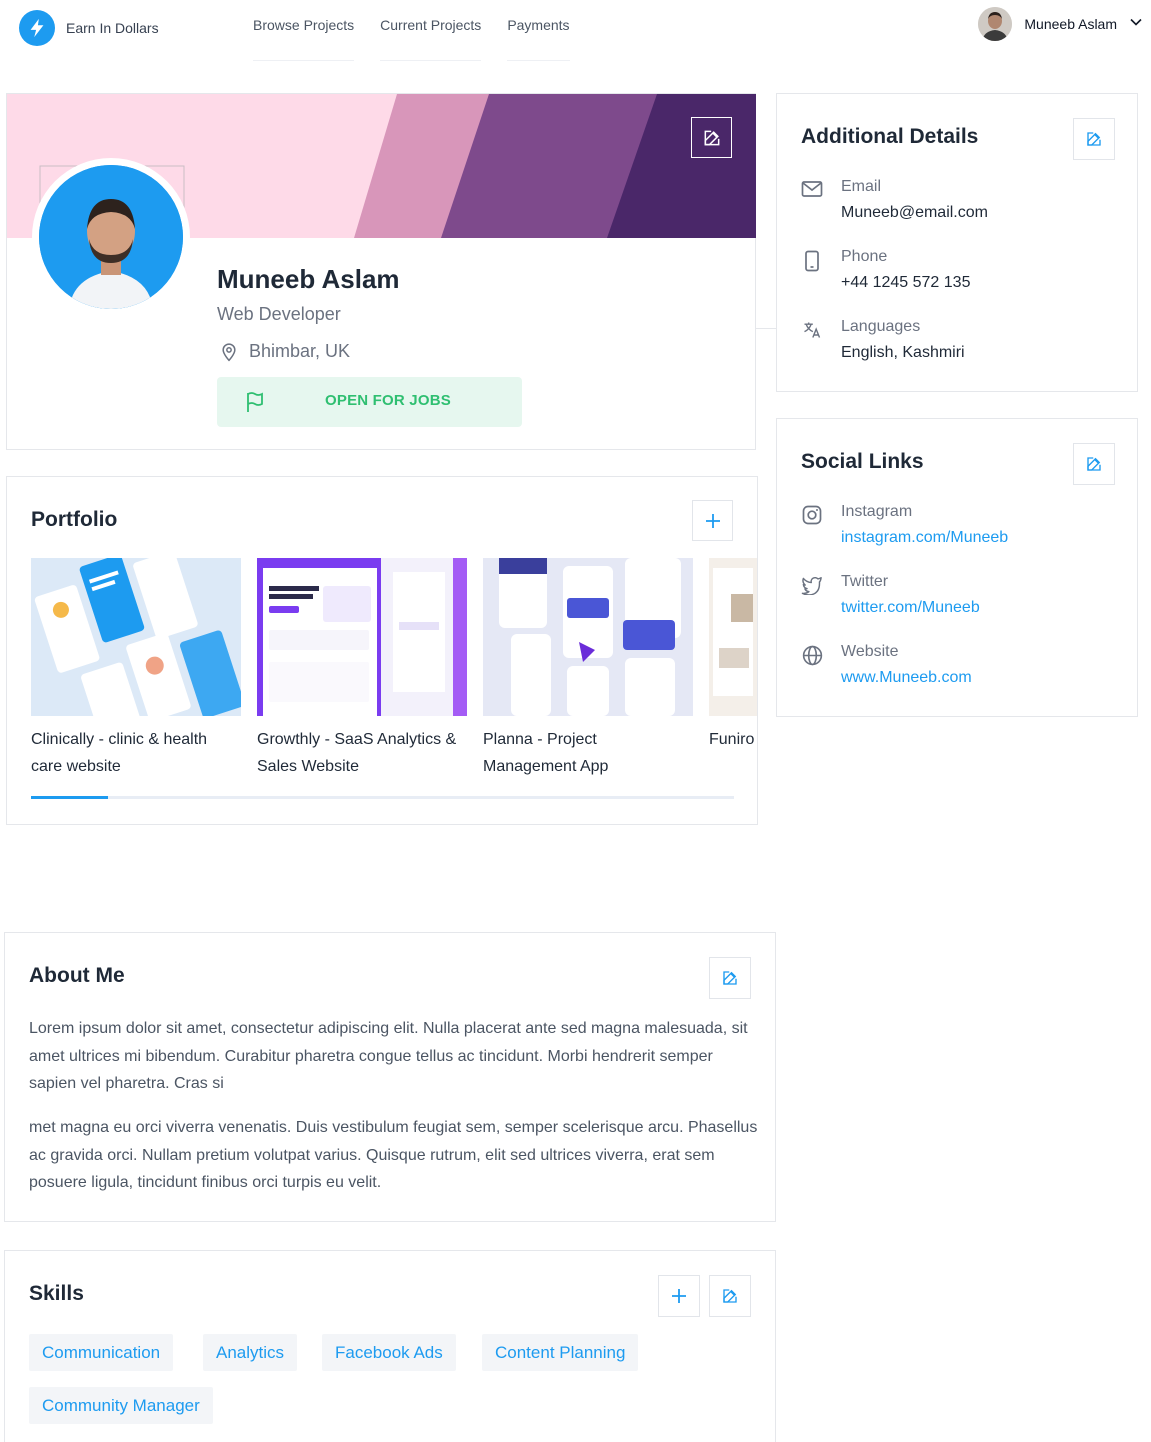  I want to click on chevron-down-icon, so click(1136, 24).